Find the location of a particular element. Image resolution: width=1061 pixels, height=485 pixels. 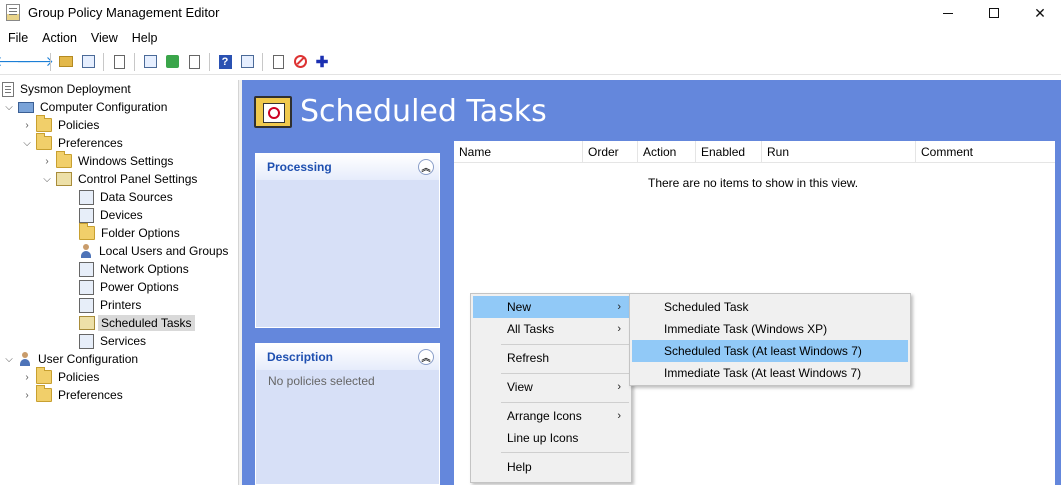

submenu-item-immediate-task-xp: Immediate Task (Windows XP) is located at coordinates (770, 329).